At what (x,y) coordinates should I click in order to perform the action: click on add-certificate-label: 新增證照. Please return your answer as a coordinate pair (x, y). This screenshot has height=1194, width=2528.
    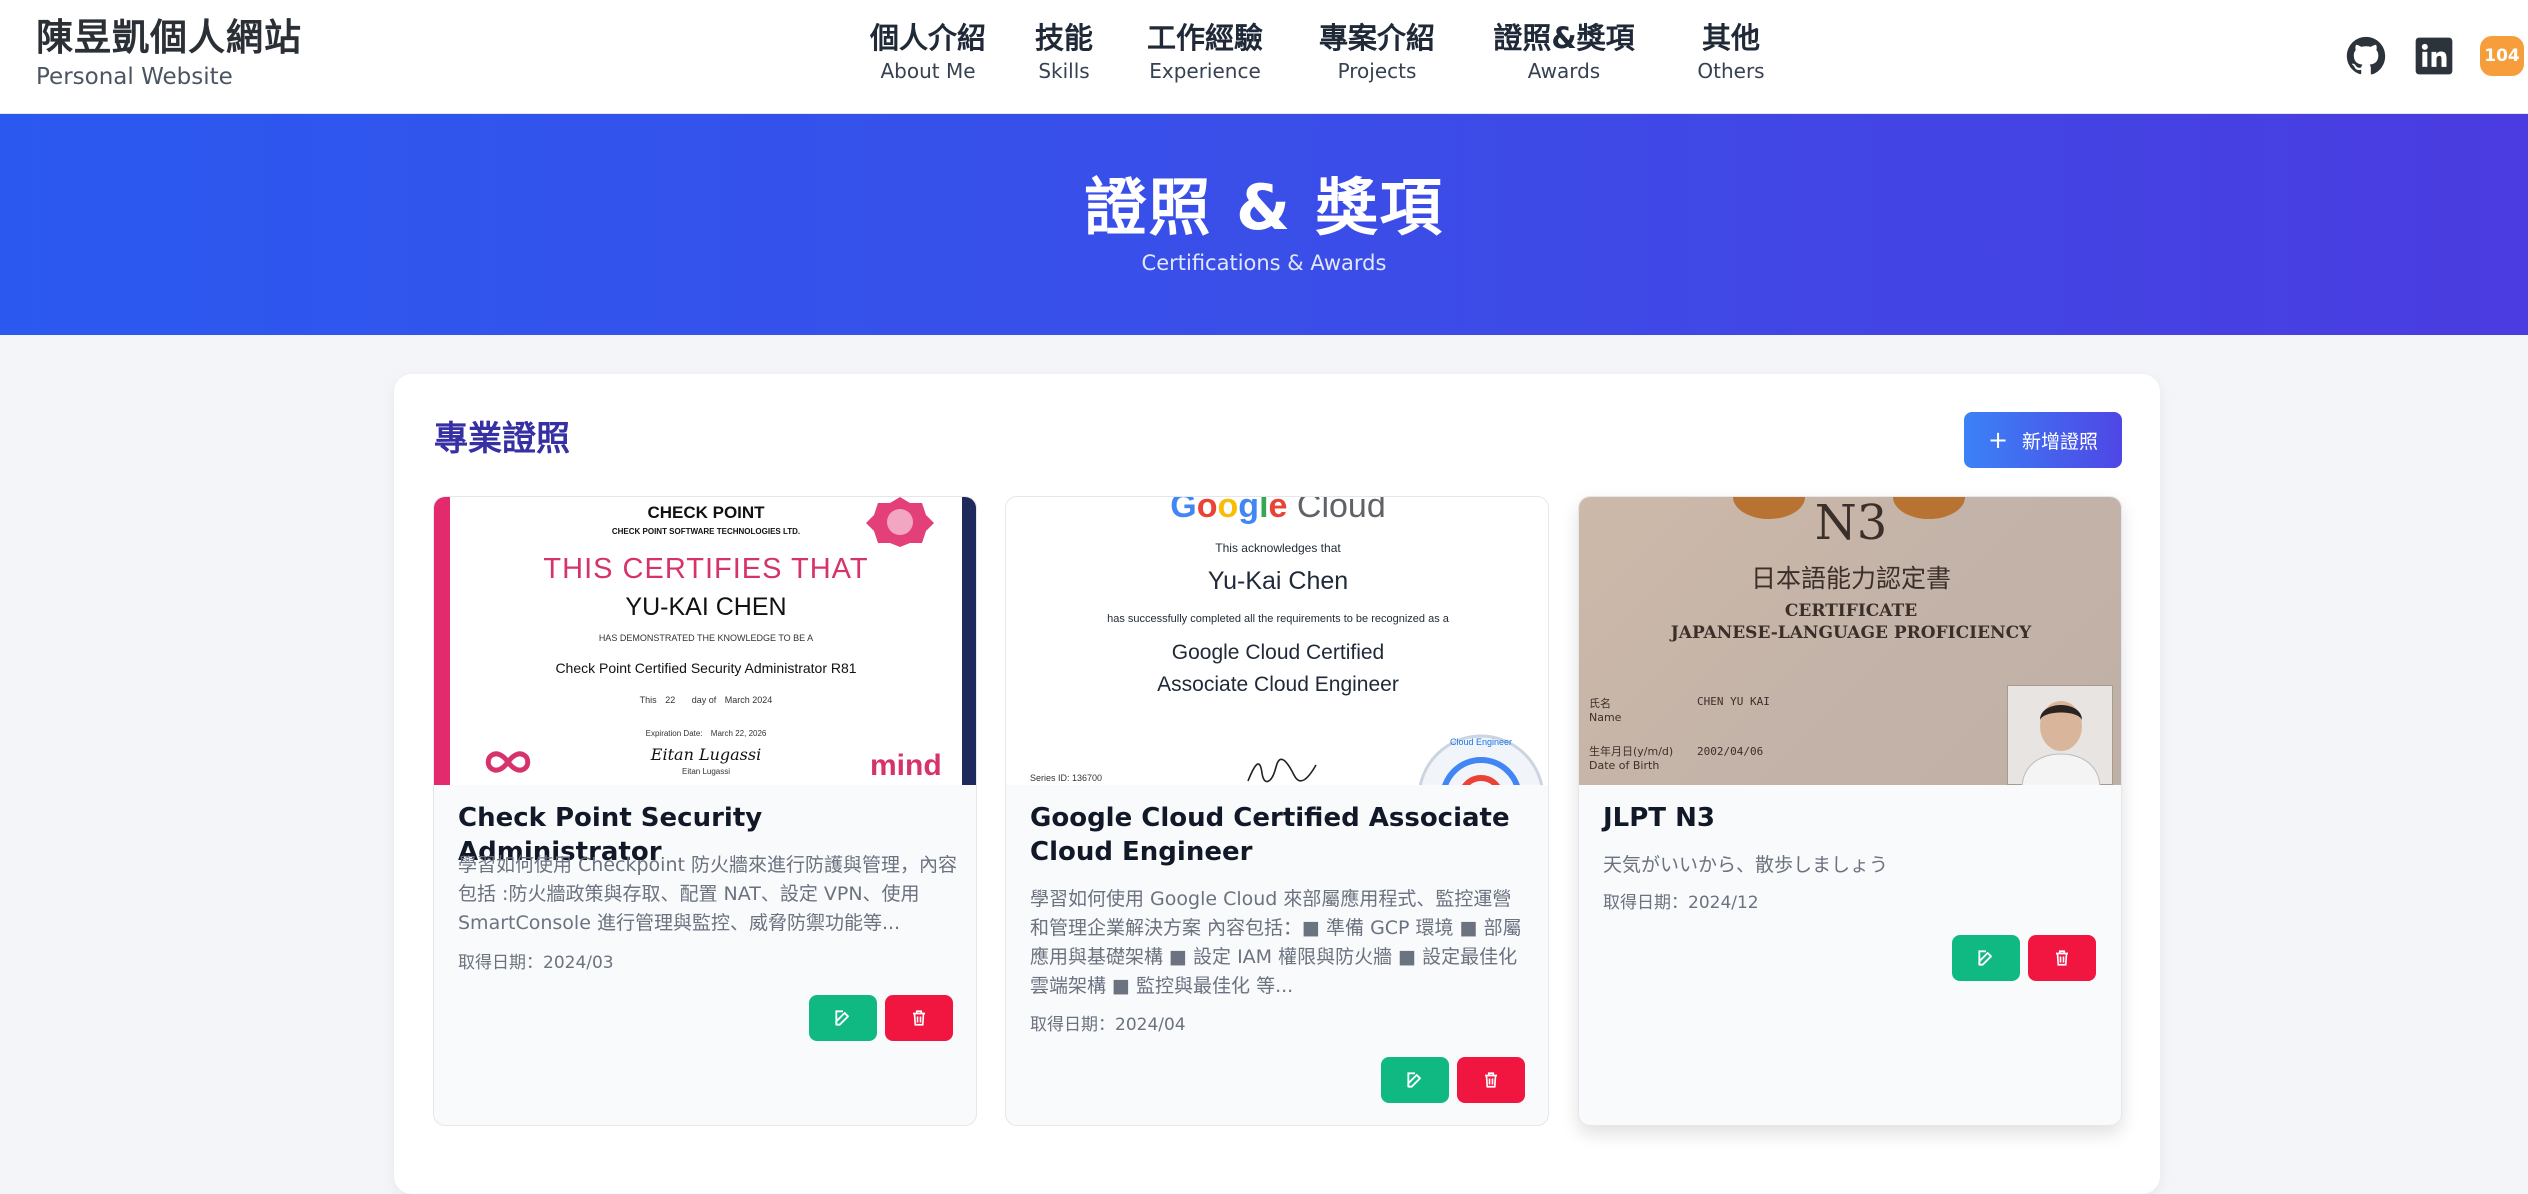
    Looking at the image, I should click on (2060, 441).